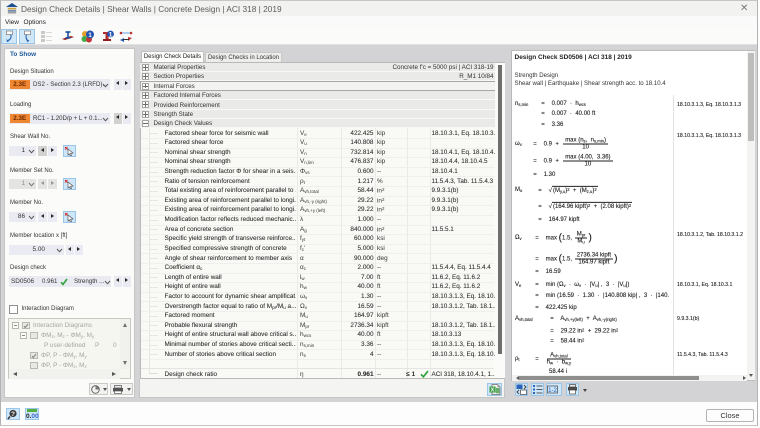  Describe the element at coordinates (552, 391) in the screenshot. I see `svg-text: 1-2` at that location.